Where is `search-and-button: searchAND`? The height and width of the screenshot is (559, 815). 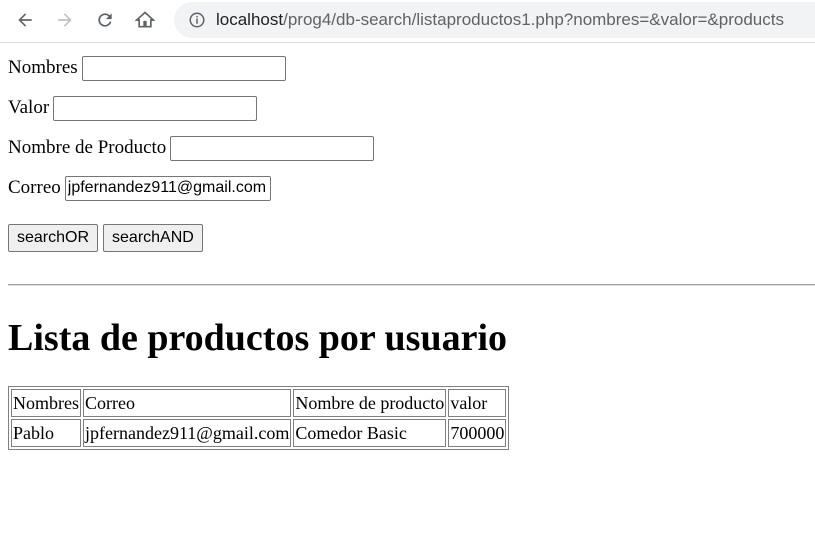
search-and-button: searchAND is located at coordinates (153, 238).